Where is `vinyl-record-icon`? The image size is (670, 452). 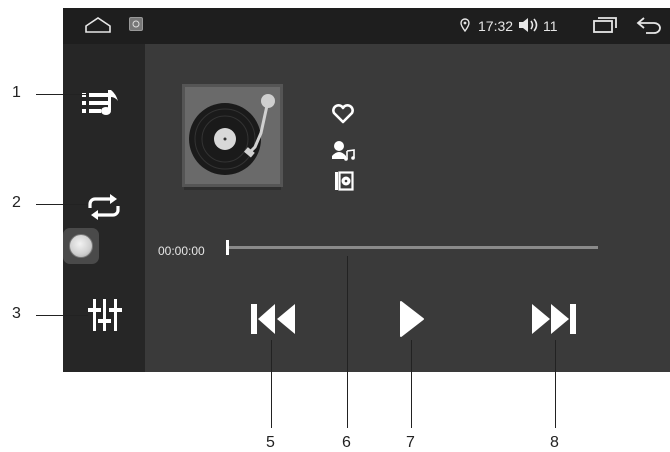
vinyl-record-icon is located at coordinates (232, 135).